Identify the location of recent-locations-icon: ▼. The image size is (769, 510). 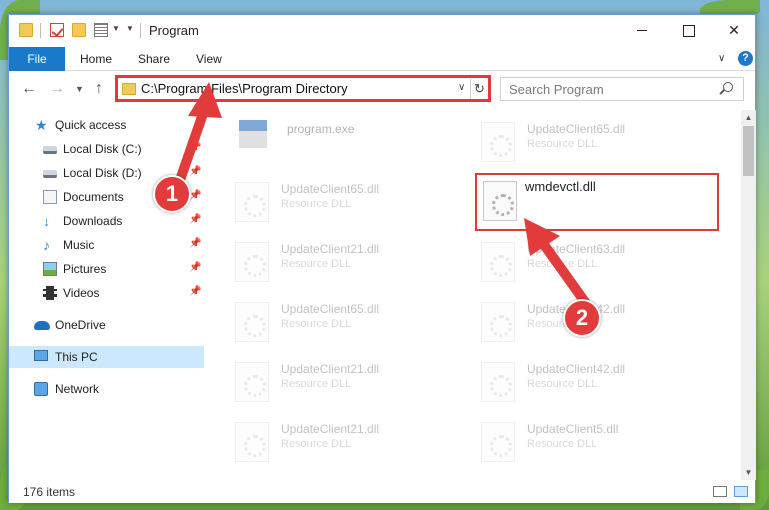
(79, 89).